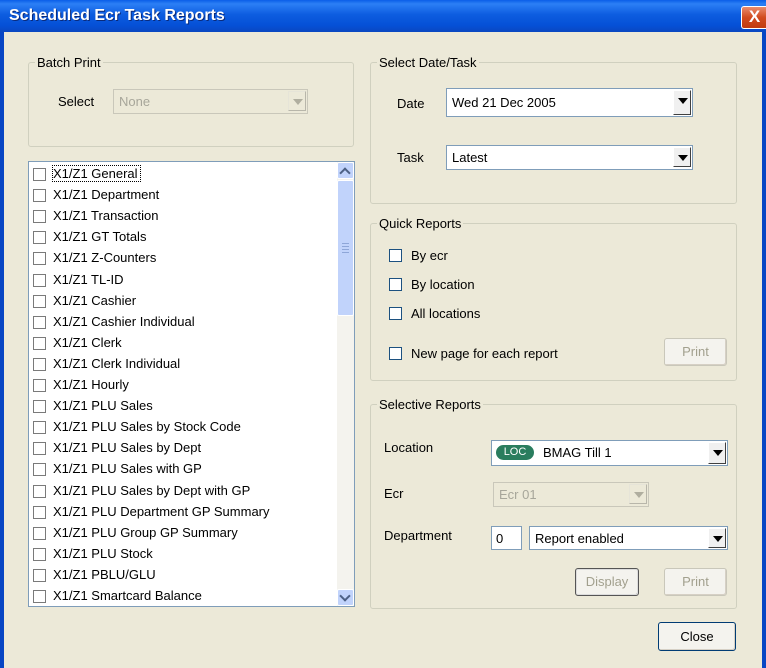 The width and height of the screenshot is (766, 668). I want to click on report-list-item-label: X1/Z1 PLU Stock, so click(103, 553).